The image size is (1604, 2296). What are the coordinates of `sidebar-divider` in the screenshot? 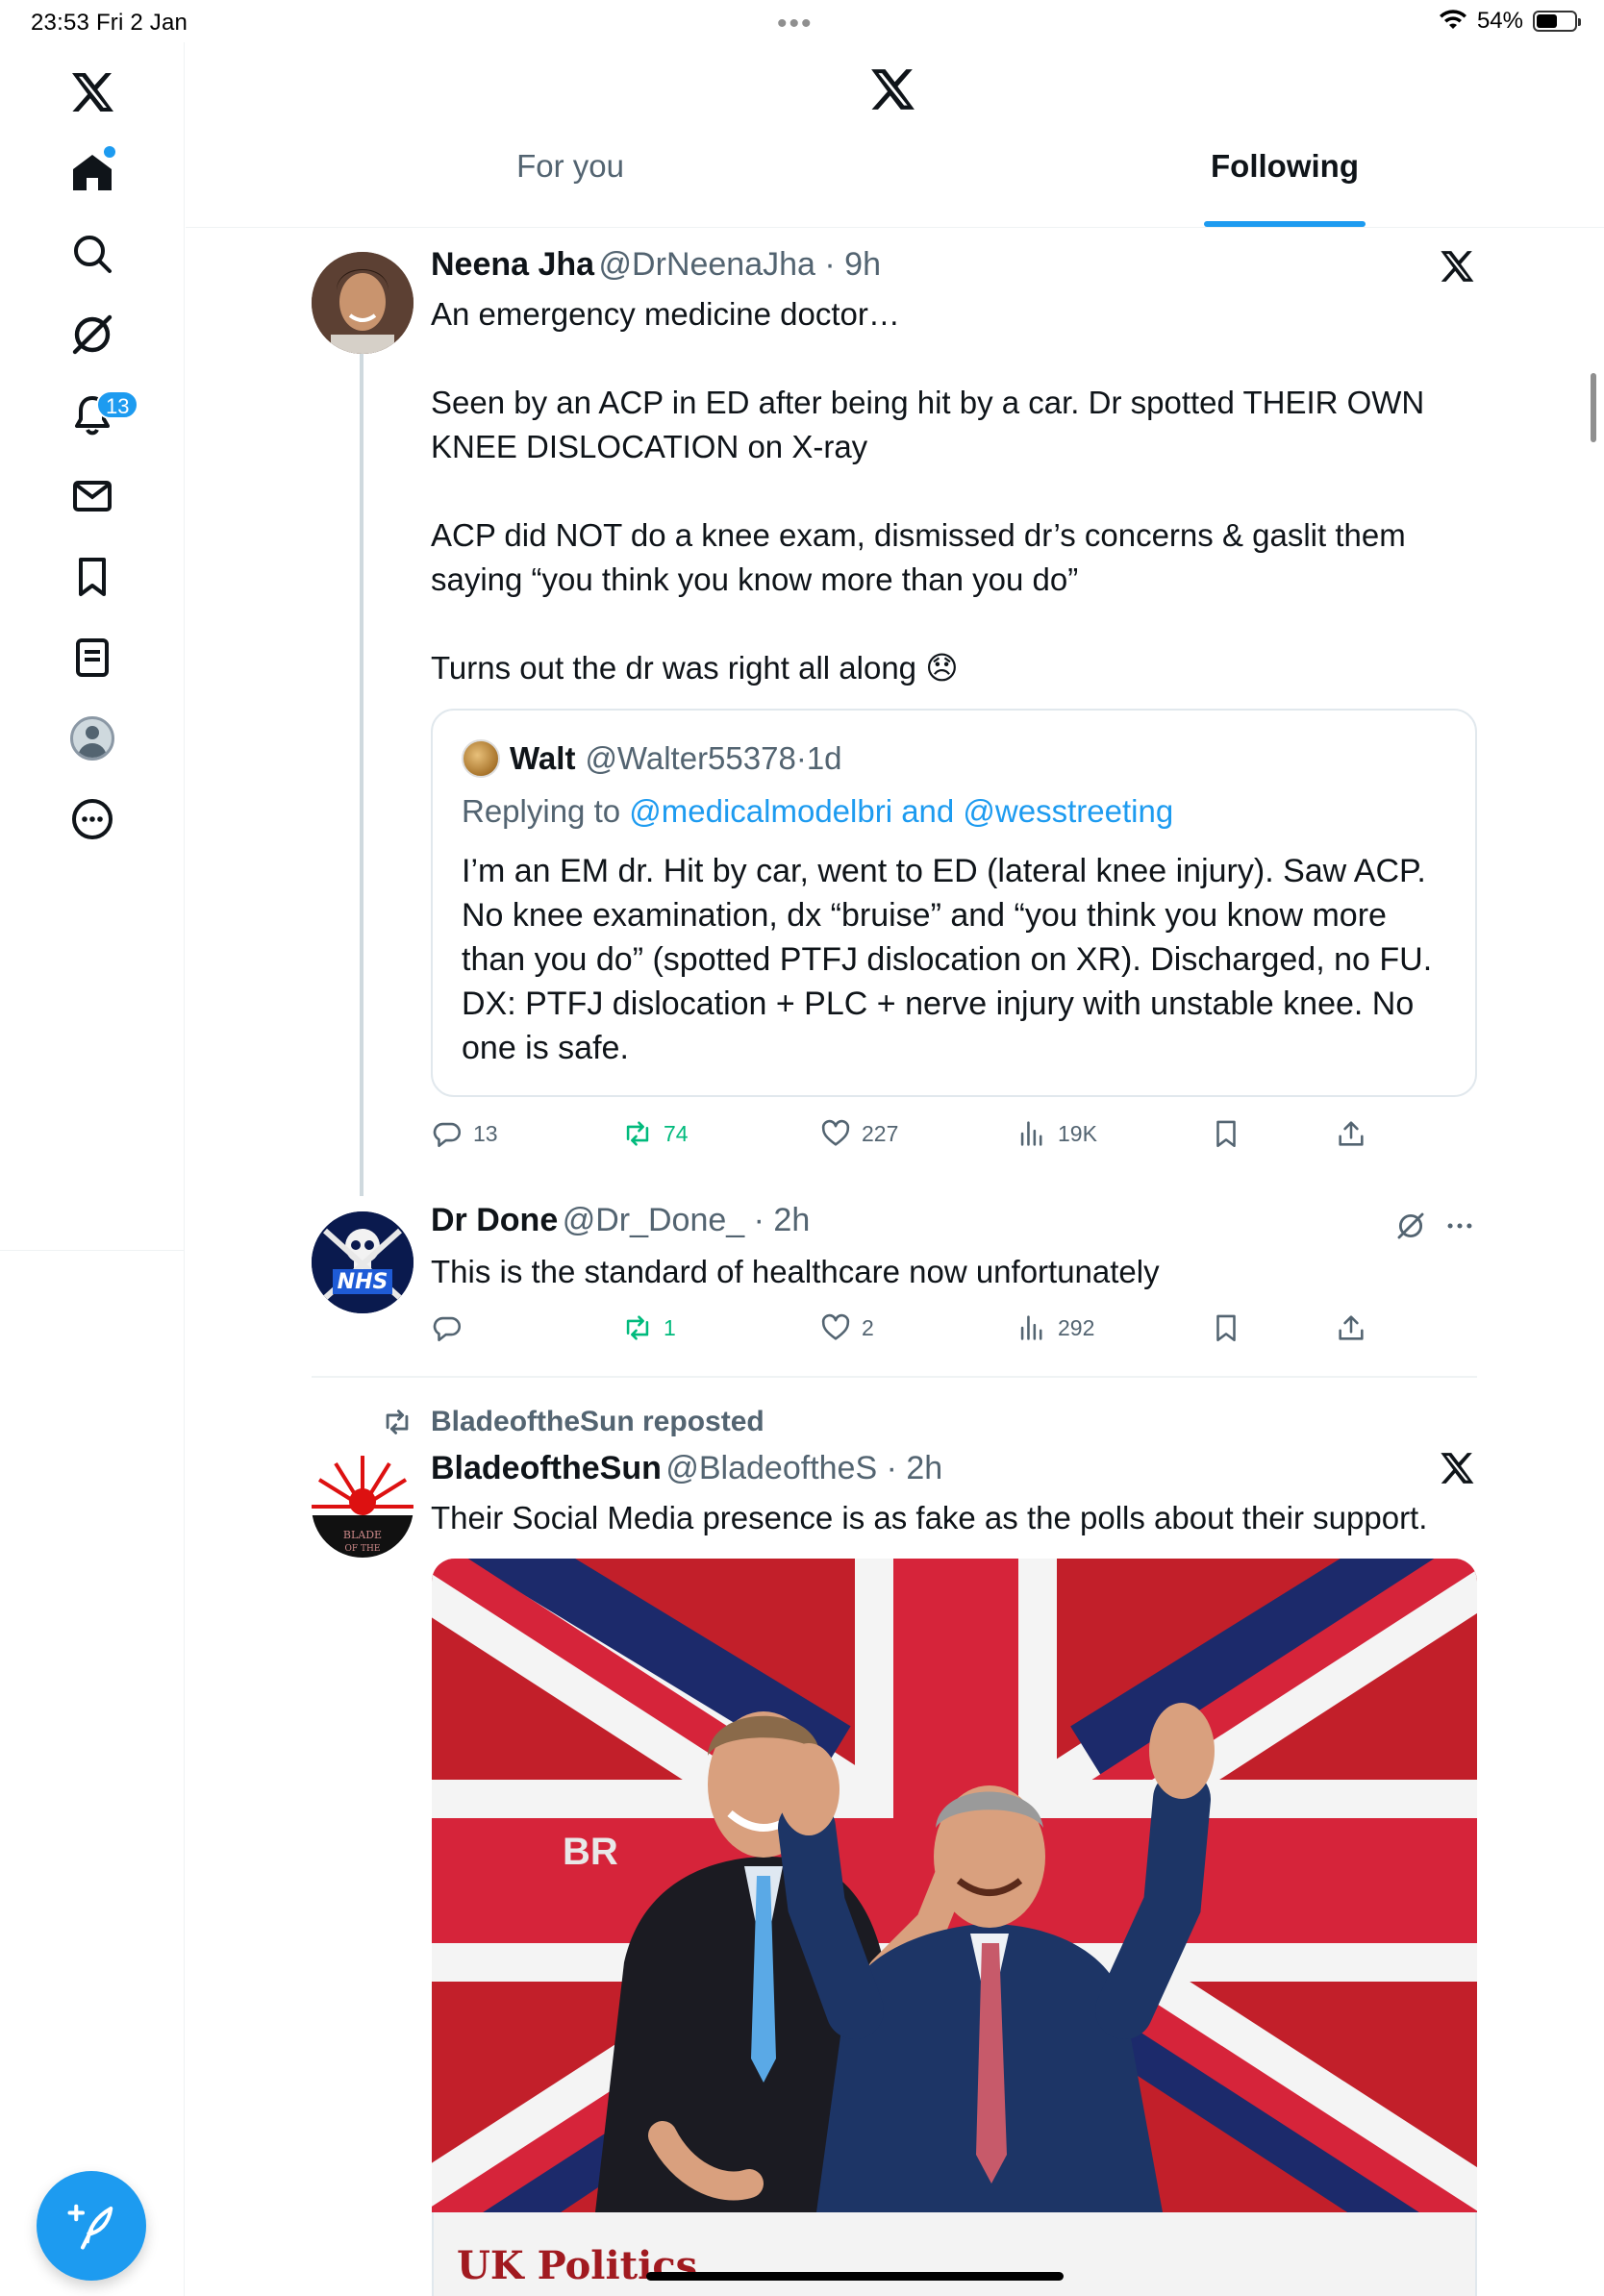 It's located at (92, 1250).